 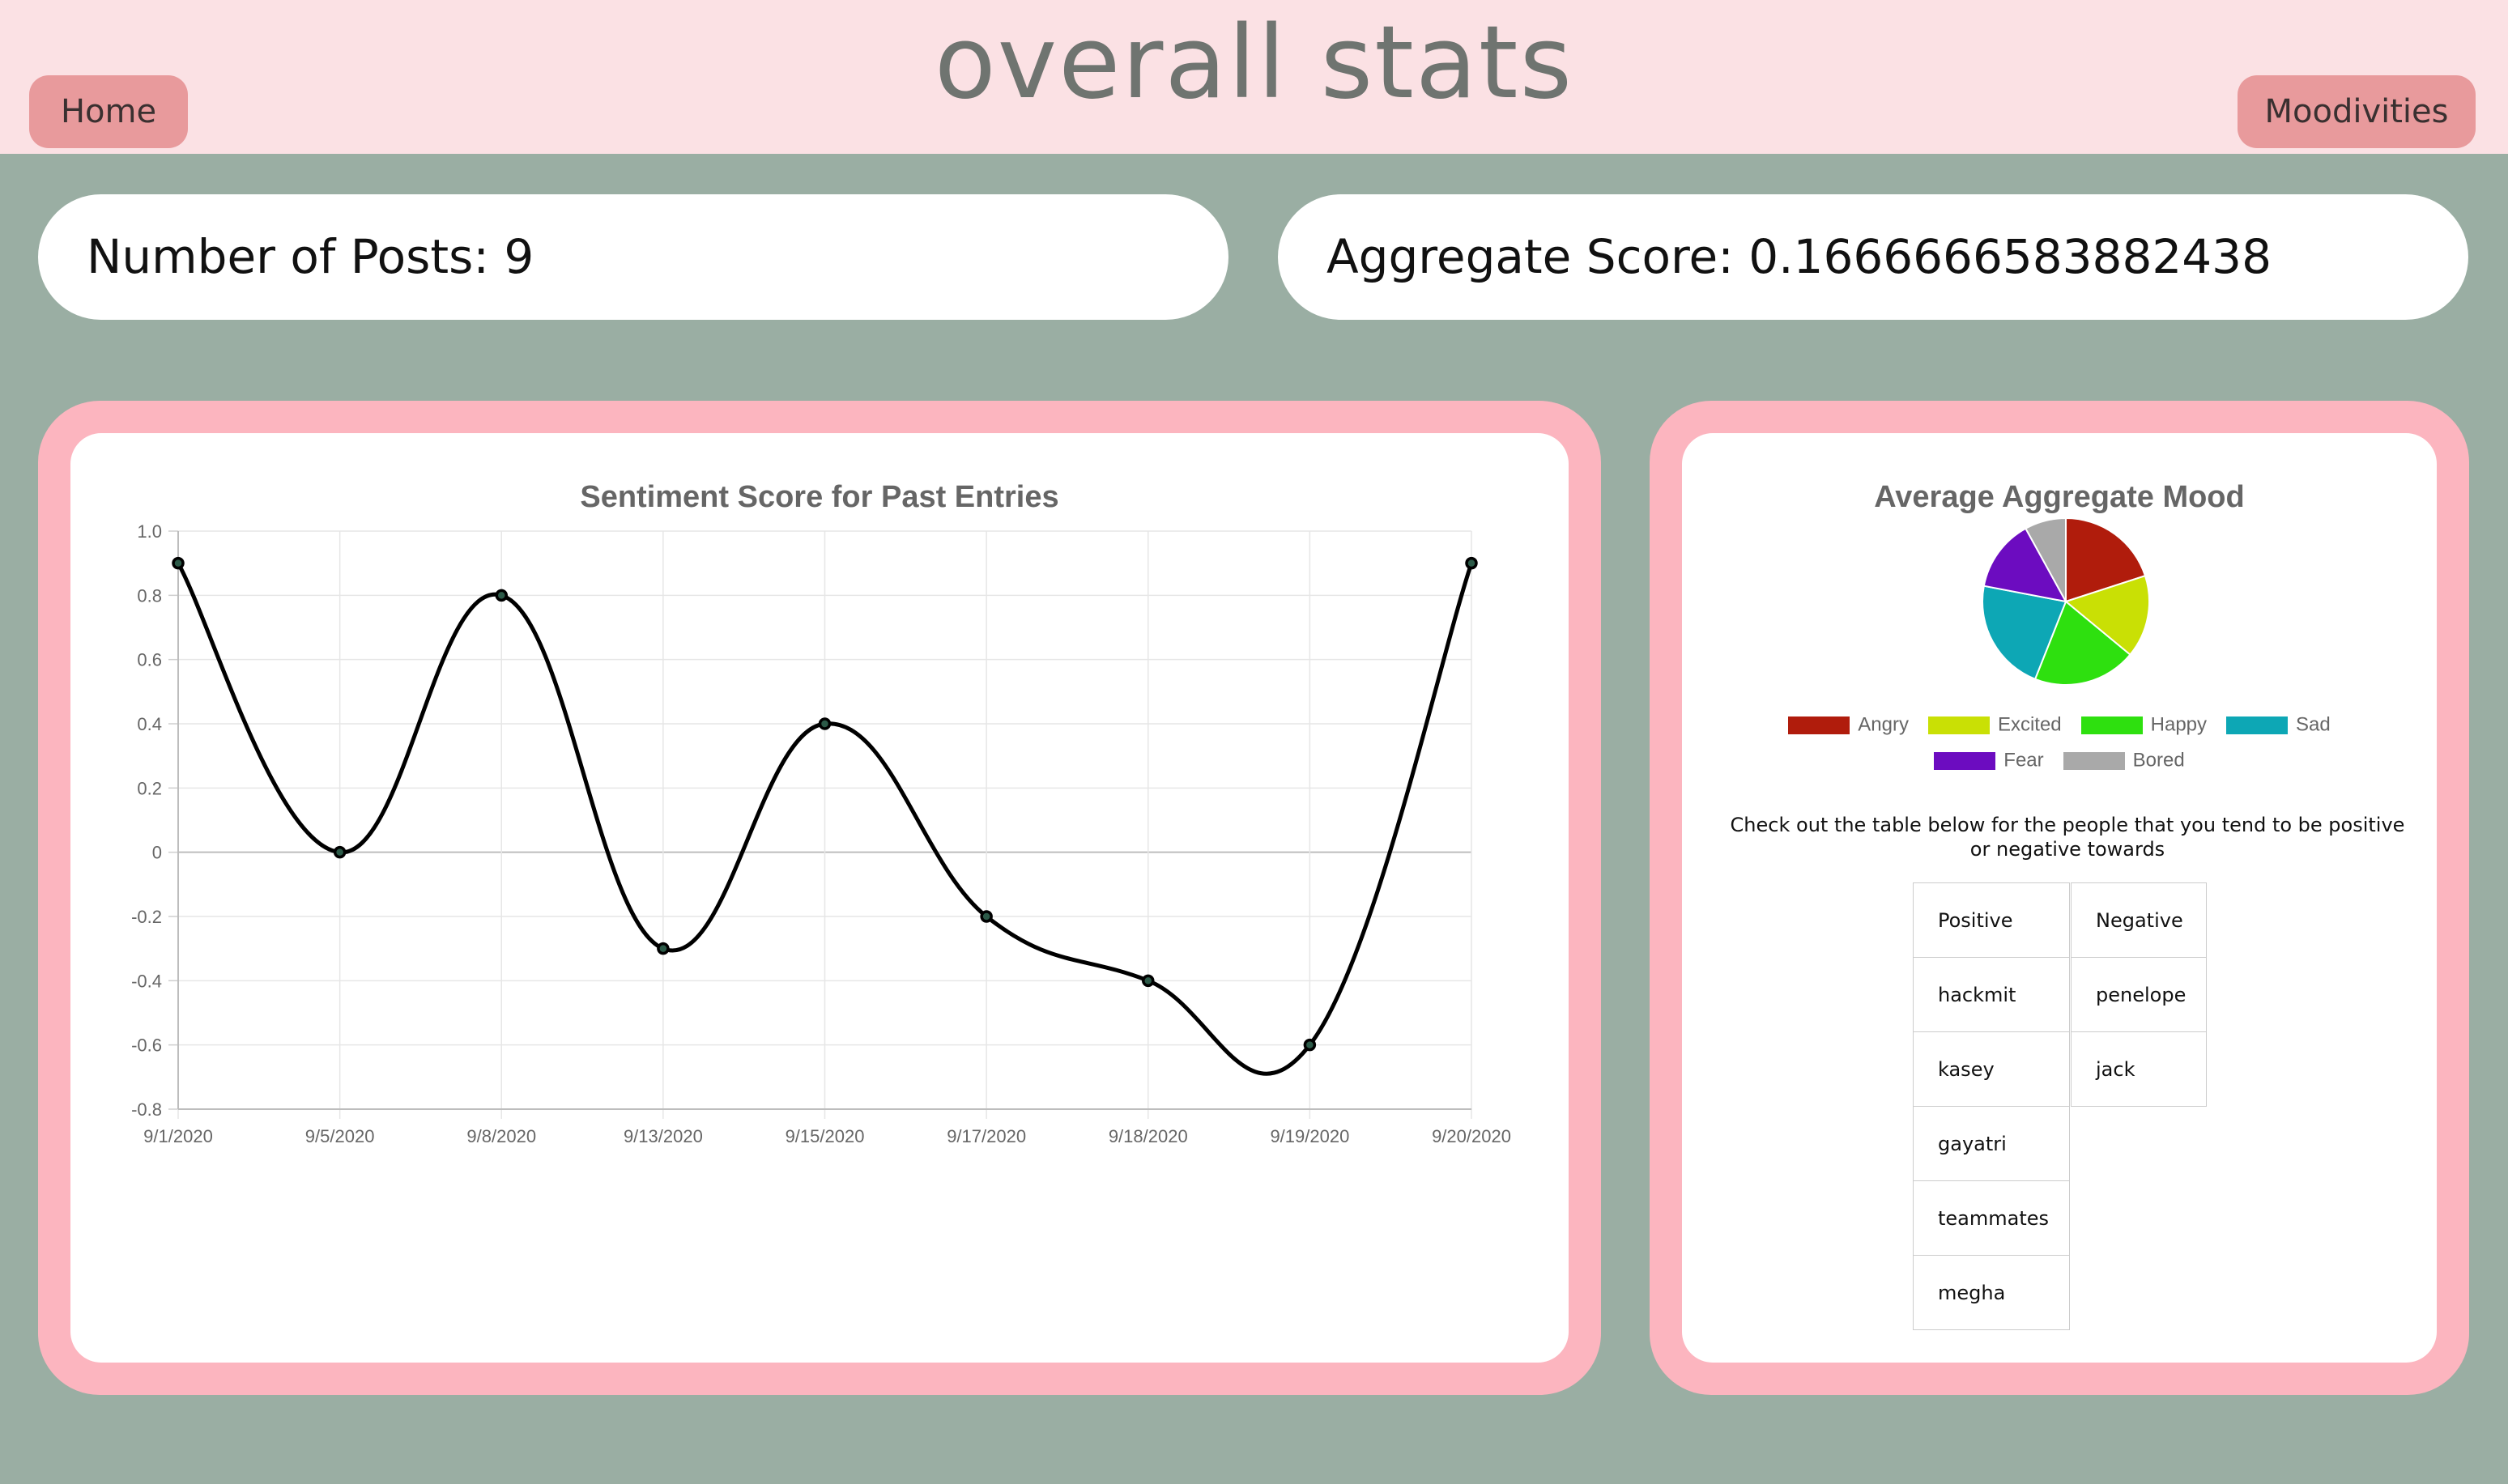 What do you see at coordinates (1994, 725) in the screenshot?
I see `legend-item-excited: Excited` at bounding box center [1994, 725].